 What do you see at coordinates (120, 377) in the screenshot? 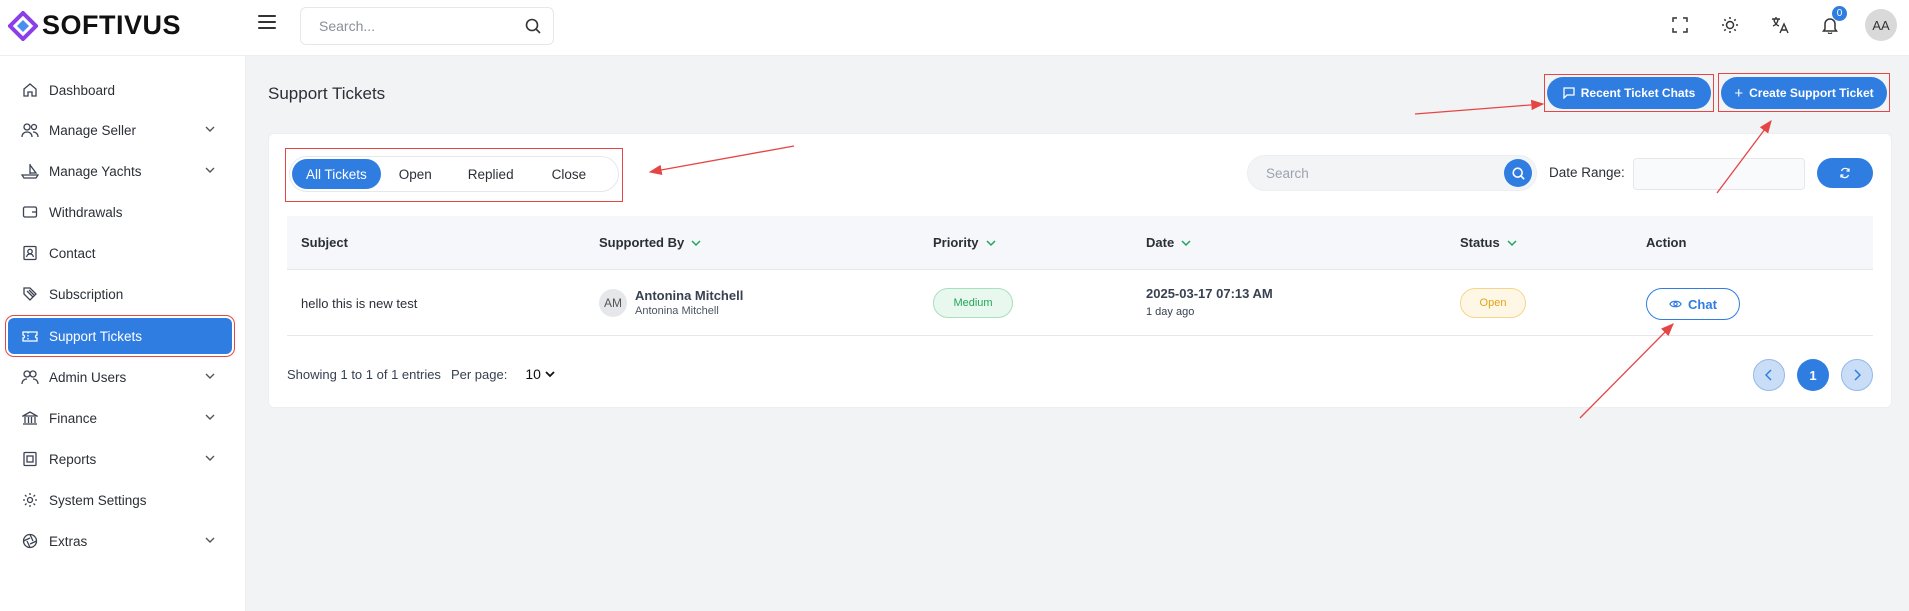
I see `sidebar-item-admin-users: Admin Users` at bounding box center [120, 377].